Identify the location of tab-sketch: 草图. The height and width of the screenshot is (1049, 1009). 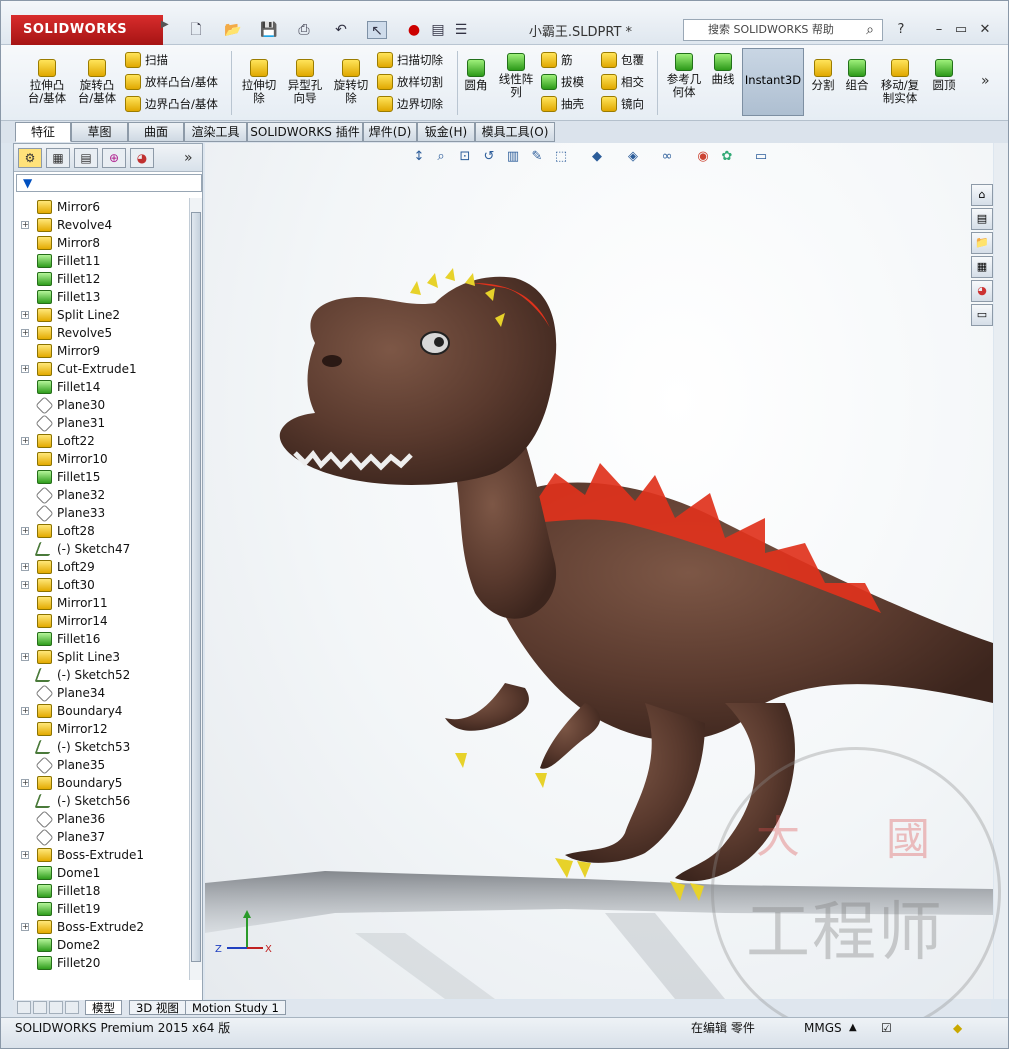
(99, 132).